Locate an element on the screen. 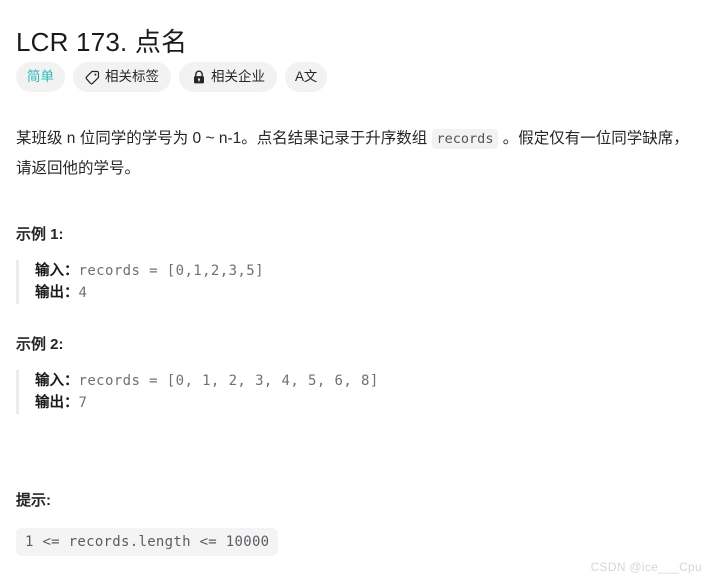  translate-button: A文 is located at coordinates (306, 77).